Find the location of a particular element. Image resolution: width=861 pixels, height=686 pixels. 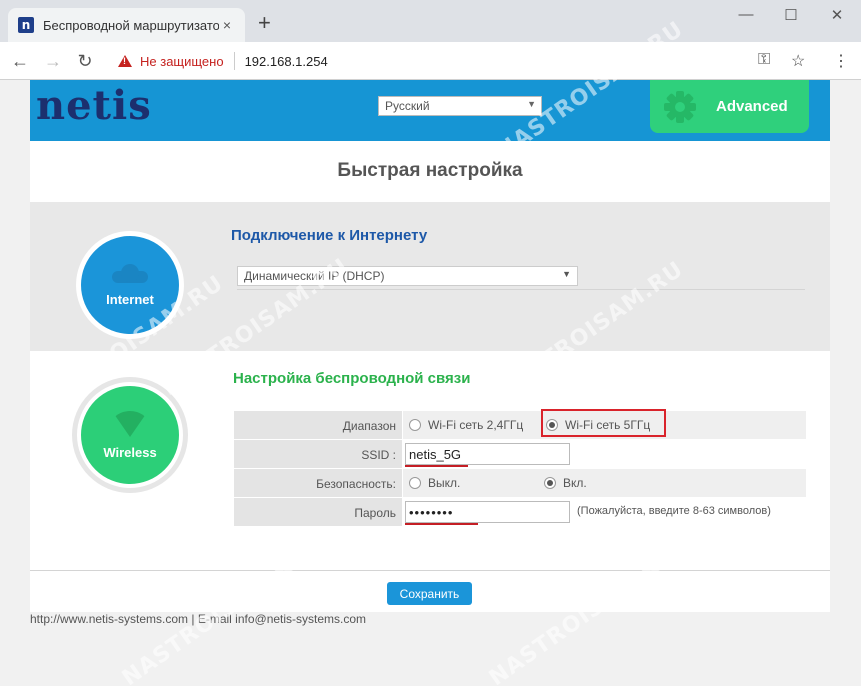

address-bar: Не защищено 192.168.1.254 is located at coordinates (462, 61).